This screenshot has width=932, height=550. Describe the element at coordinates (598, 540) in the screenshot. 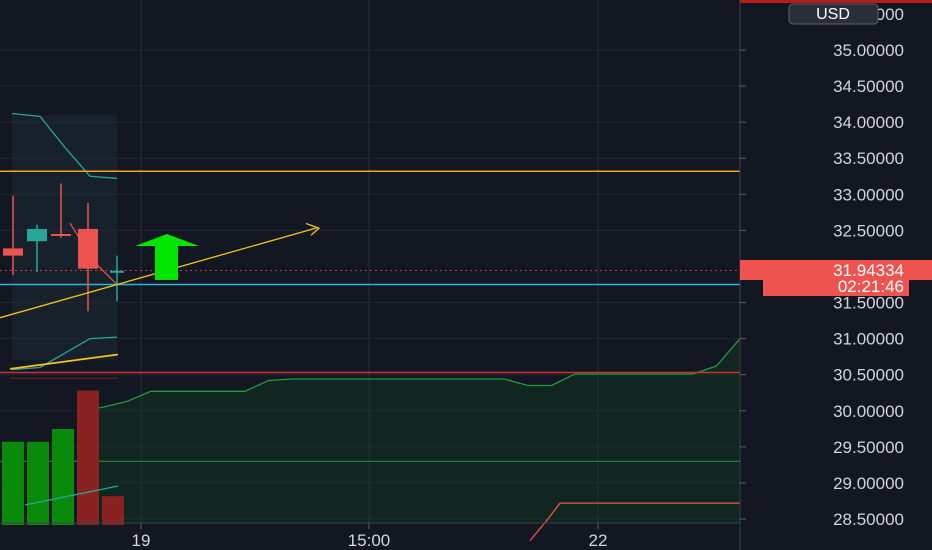

I see `x-tick-label: 22` at that location.